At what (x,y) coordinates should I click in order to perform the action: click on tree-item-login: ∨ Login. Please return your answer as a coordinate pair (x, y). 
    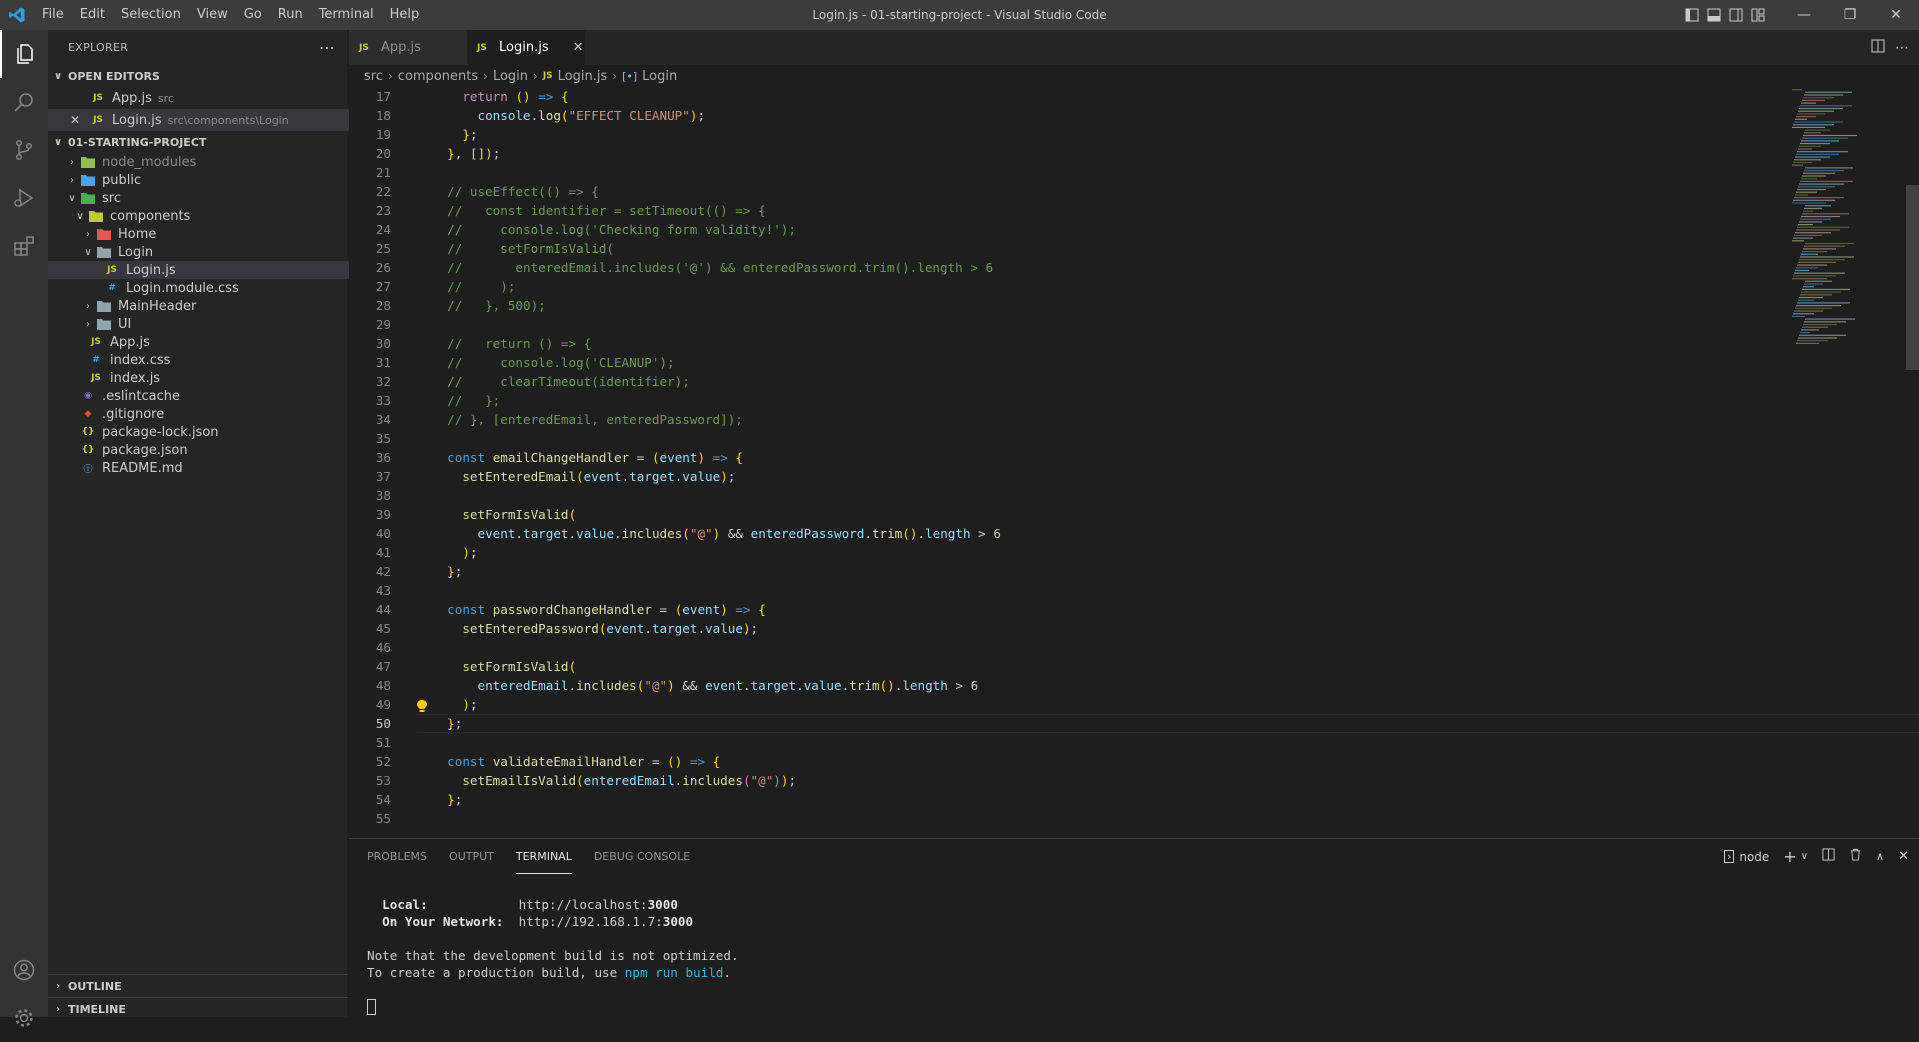
    Looking at the image, I should click on (214, 252).